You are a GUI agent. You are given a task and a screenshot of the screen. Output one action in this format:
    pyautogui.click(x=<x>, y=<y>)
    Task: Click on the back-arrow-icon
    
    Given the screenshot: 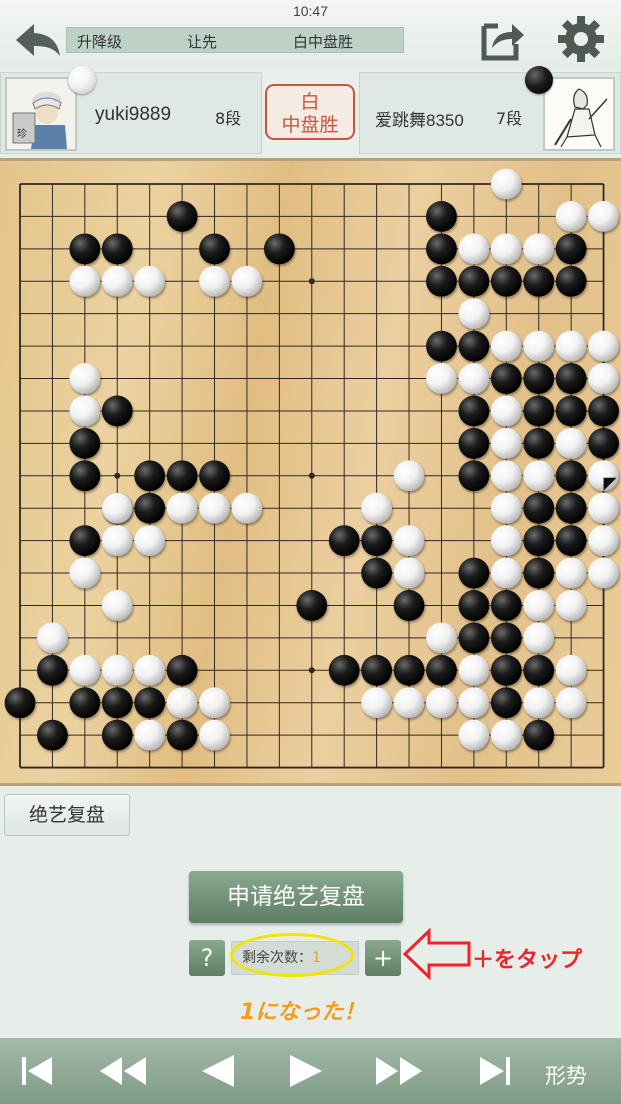 What is the action you would take?
    pyautogui.click(x=38, y=40)
    